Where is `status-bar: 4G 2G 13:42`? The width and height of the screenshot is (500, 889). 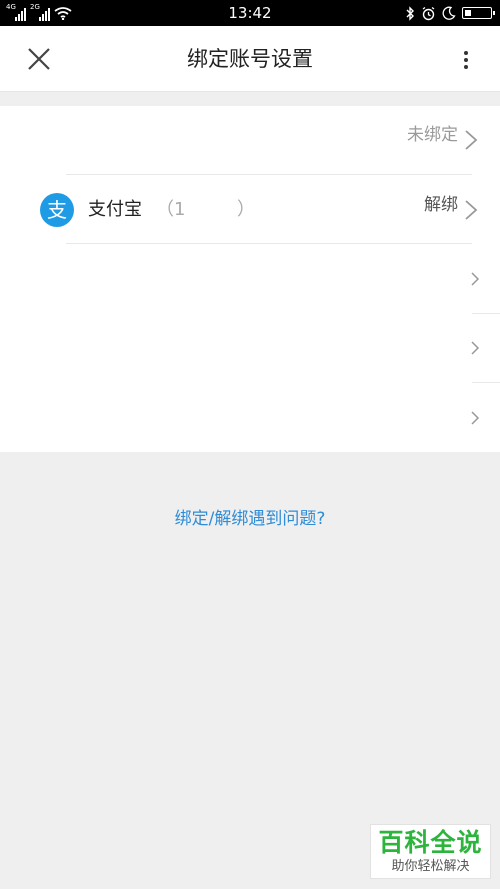
status-bar: 4G 2G 13:42 is located at coordinates (250, 13).